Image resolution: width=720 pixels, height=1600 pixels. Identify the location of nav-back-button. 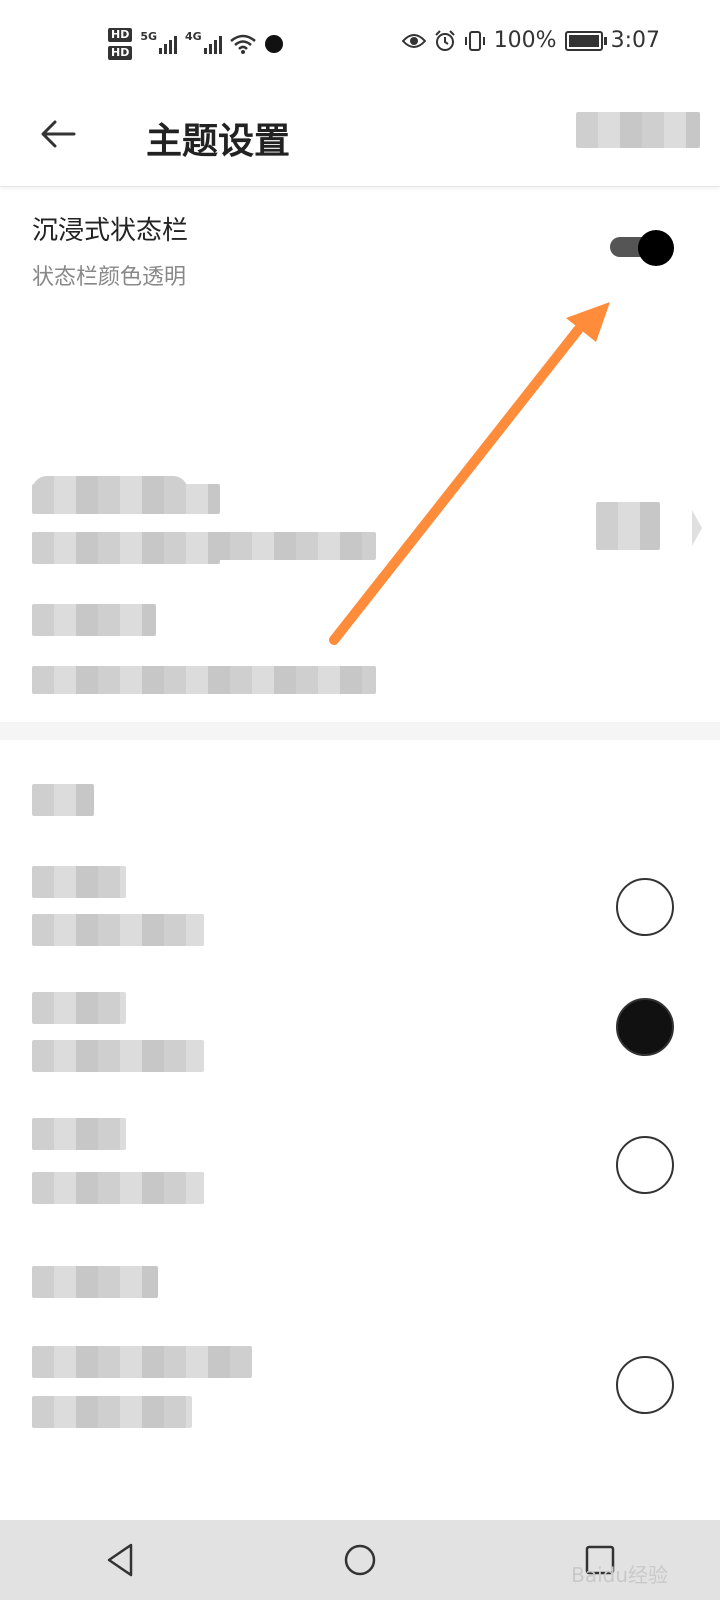
(120, 1560).